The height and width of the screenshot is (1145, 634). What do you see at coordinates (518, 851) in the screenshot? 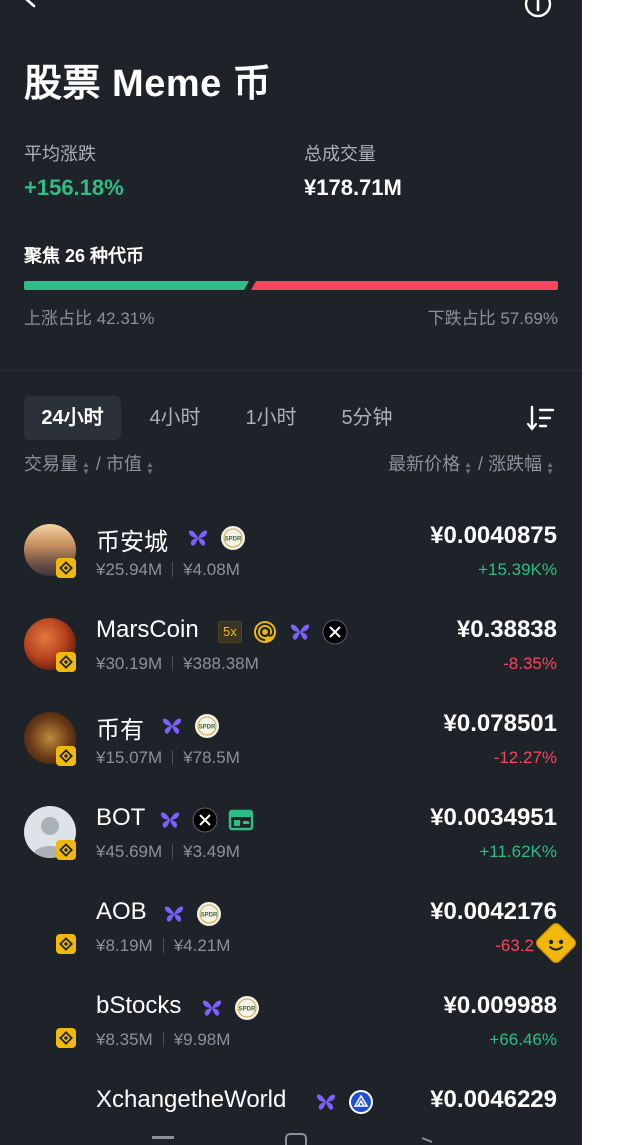
I see `coin-change: +11.62K%` at bounding box center [518, 851].